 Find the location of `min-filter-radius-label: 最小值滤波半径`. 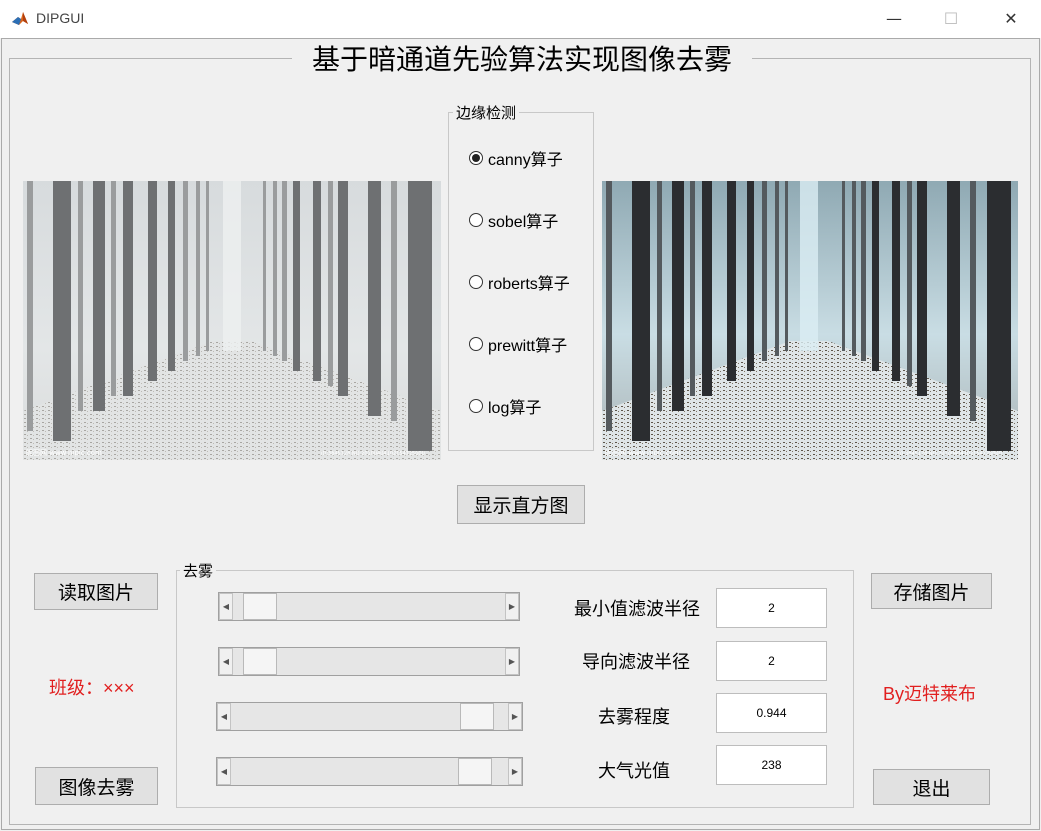

min-filter-radius-label: 最小值滤波半径 is located at coordinates (637, 609).